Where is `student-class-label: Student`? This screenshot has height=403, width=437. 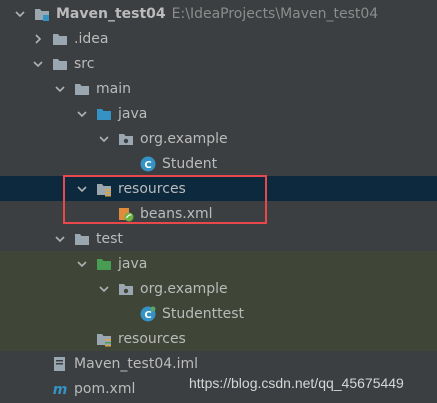
student-class-label: Student is located at coordinates (190, 163).